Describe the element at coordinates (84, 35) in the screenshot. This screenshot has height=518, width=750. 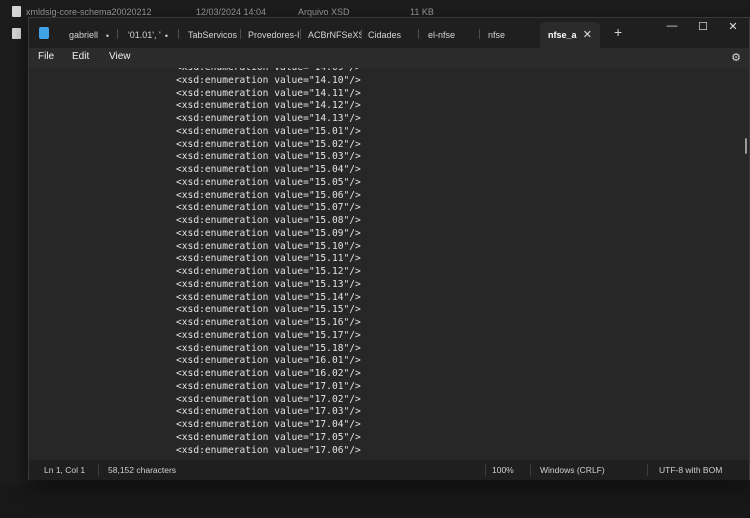
I see `tab-label: gabriell` at that location.